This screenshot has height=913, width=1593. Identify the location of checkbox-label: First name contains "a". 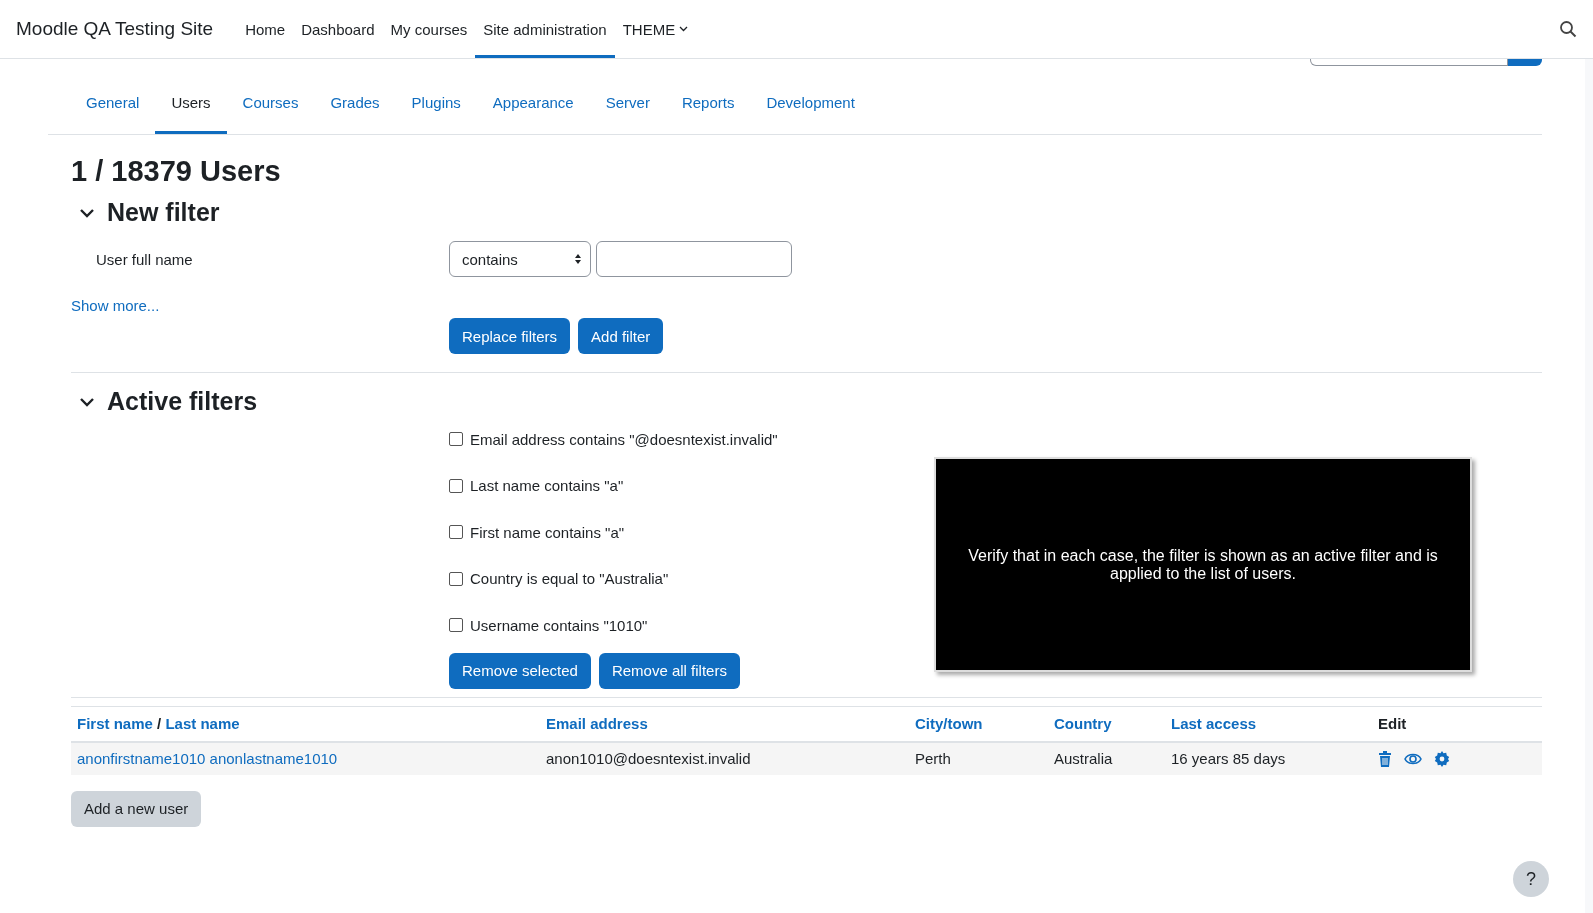
(547, 532).